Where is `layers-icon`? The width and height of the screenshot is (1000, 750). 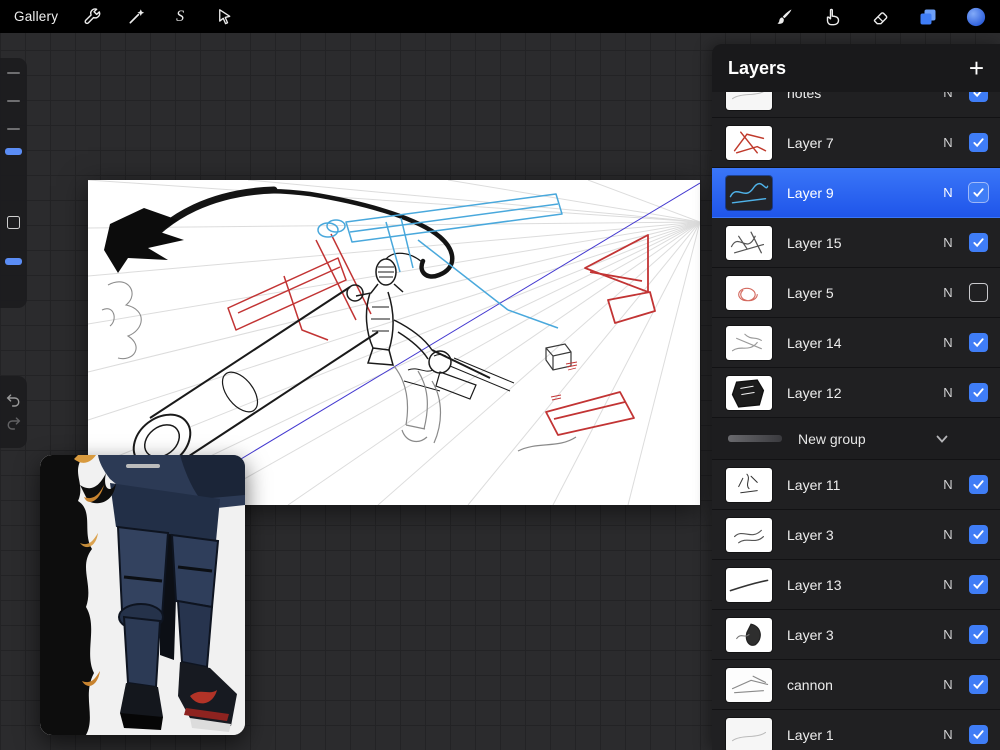 layers-icon is located at coordinates (928, 17).